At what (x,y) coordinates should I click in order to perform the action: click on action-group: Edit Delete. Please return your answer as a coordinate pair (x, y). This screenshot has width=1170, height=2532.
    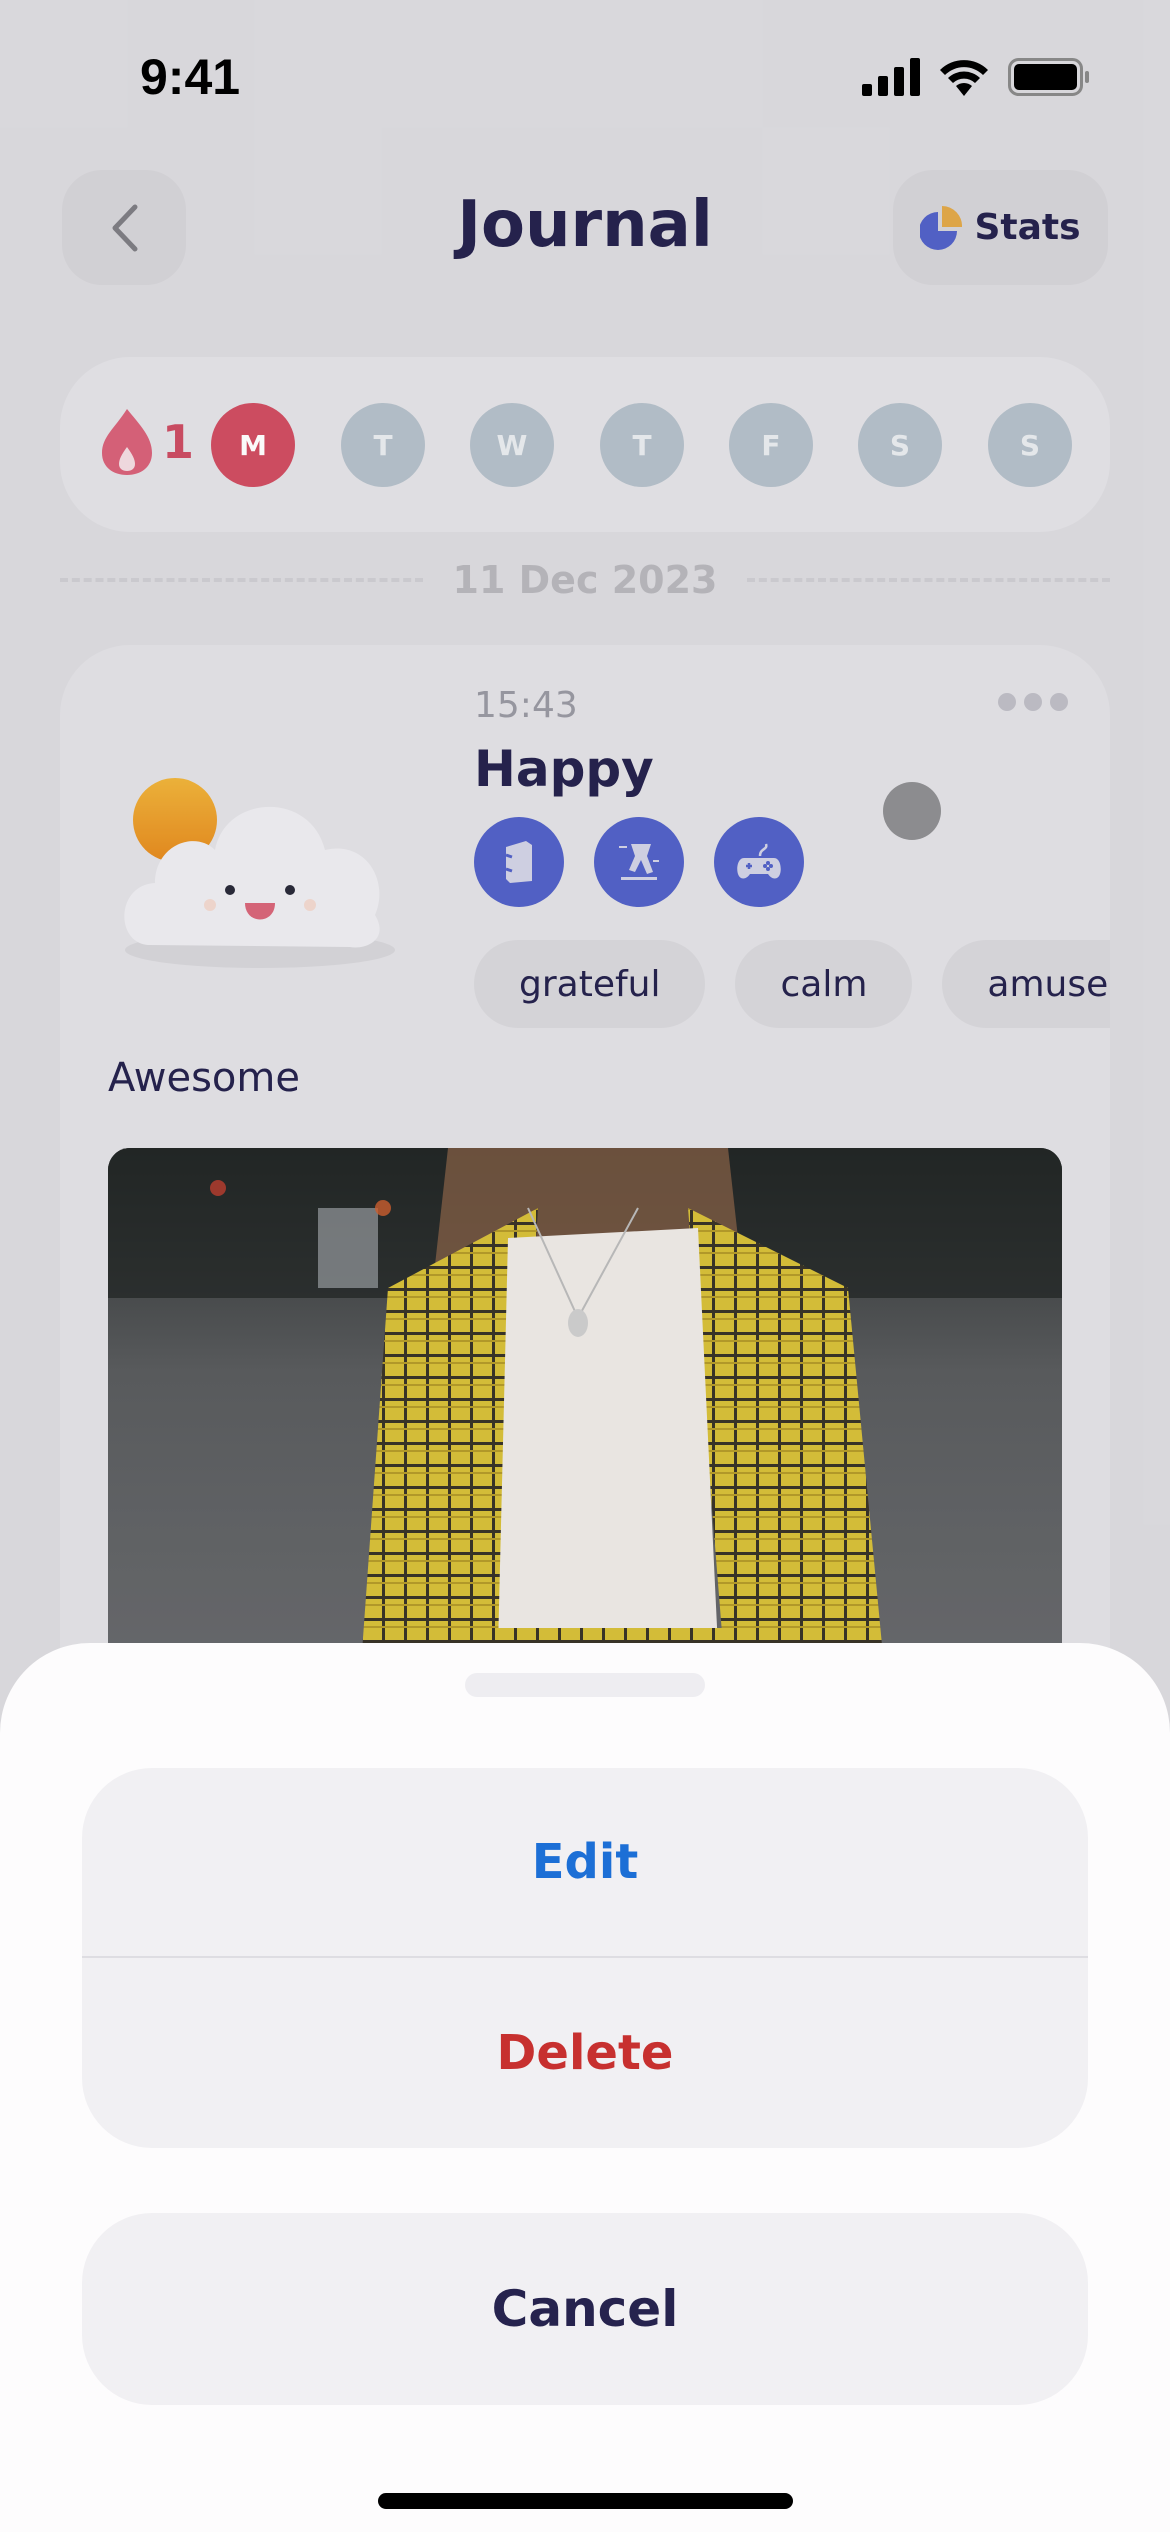
    Looking at the image, I should click on (585, 1958).